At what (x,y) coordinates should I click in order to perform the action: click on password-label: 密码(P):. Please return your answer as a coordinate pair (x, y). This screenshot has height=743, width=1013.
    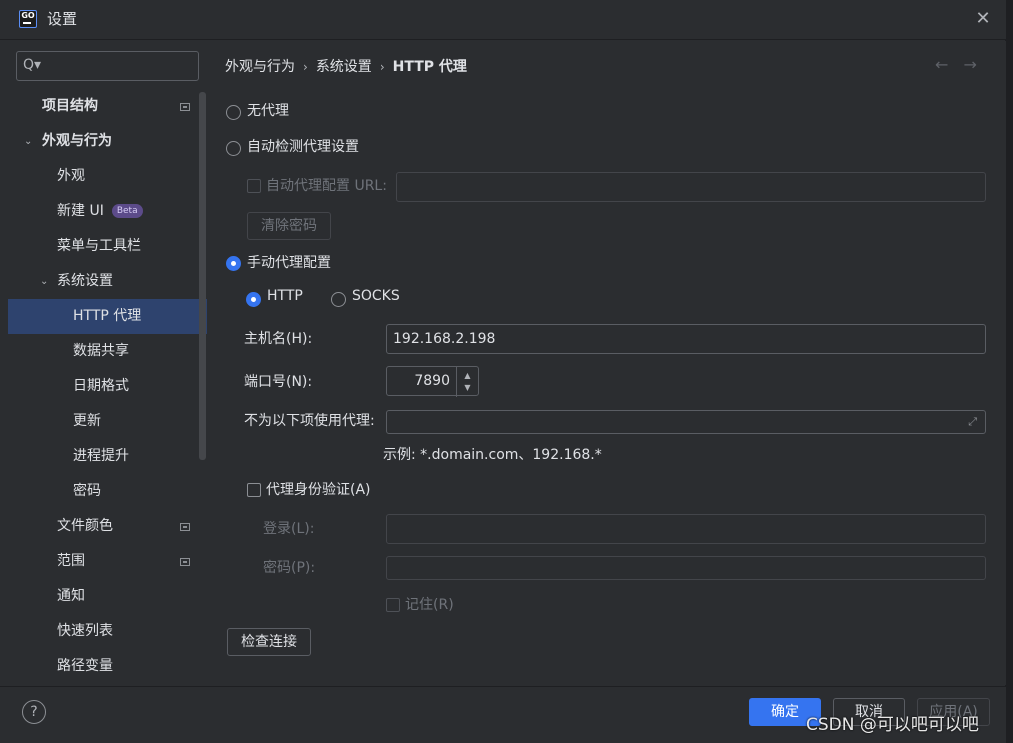
    Looking at the image, I should click on (289, 568).